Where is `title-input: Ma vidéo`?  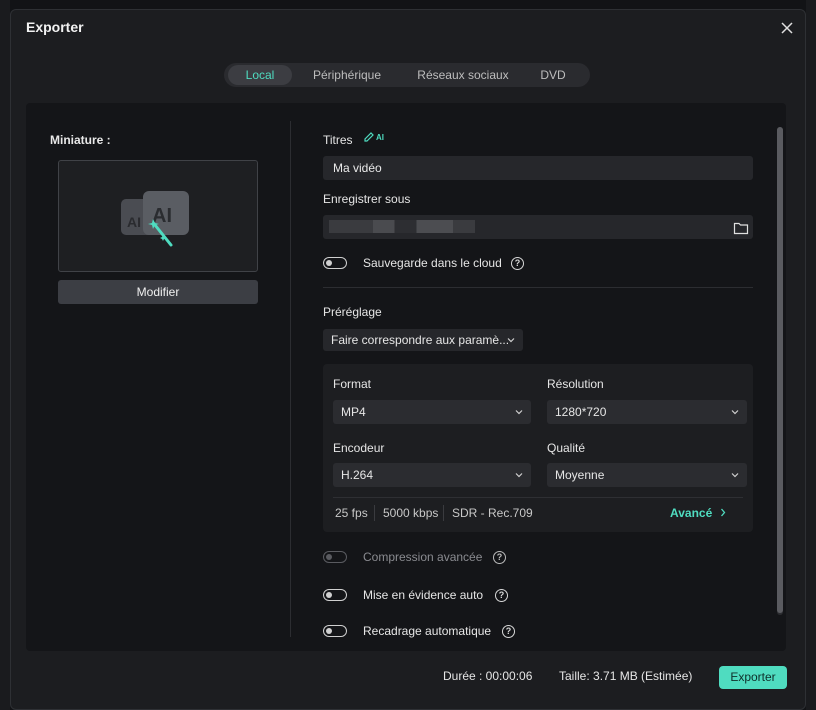
title-input: Ma vidéo is located at coordinates (538, 168).